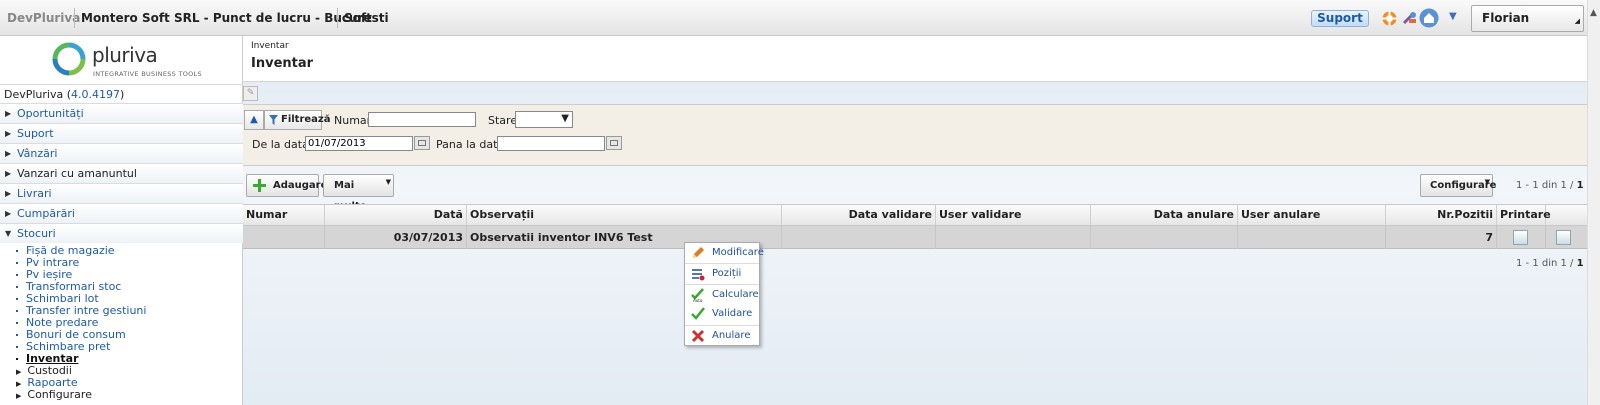  What do you see at coordinates (1563, 237) in the screenshot?
I see `preview-icon` at bounding box center [1563, 237].